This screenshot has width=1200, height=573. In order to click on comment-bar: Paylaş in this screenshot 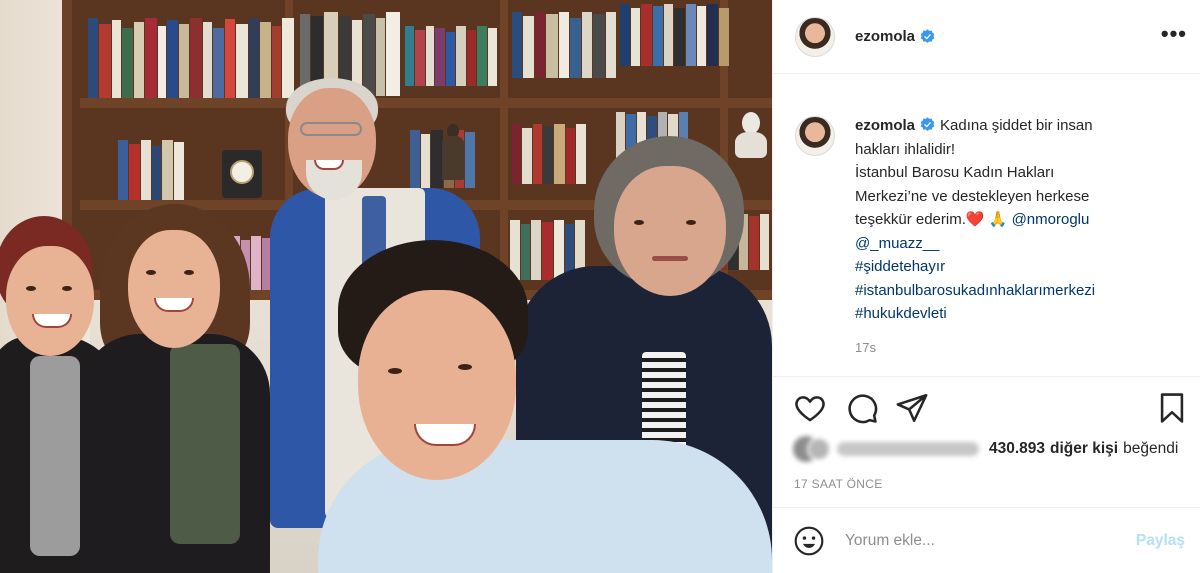, I will do `click(986, 540)`.